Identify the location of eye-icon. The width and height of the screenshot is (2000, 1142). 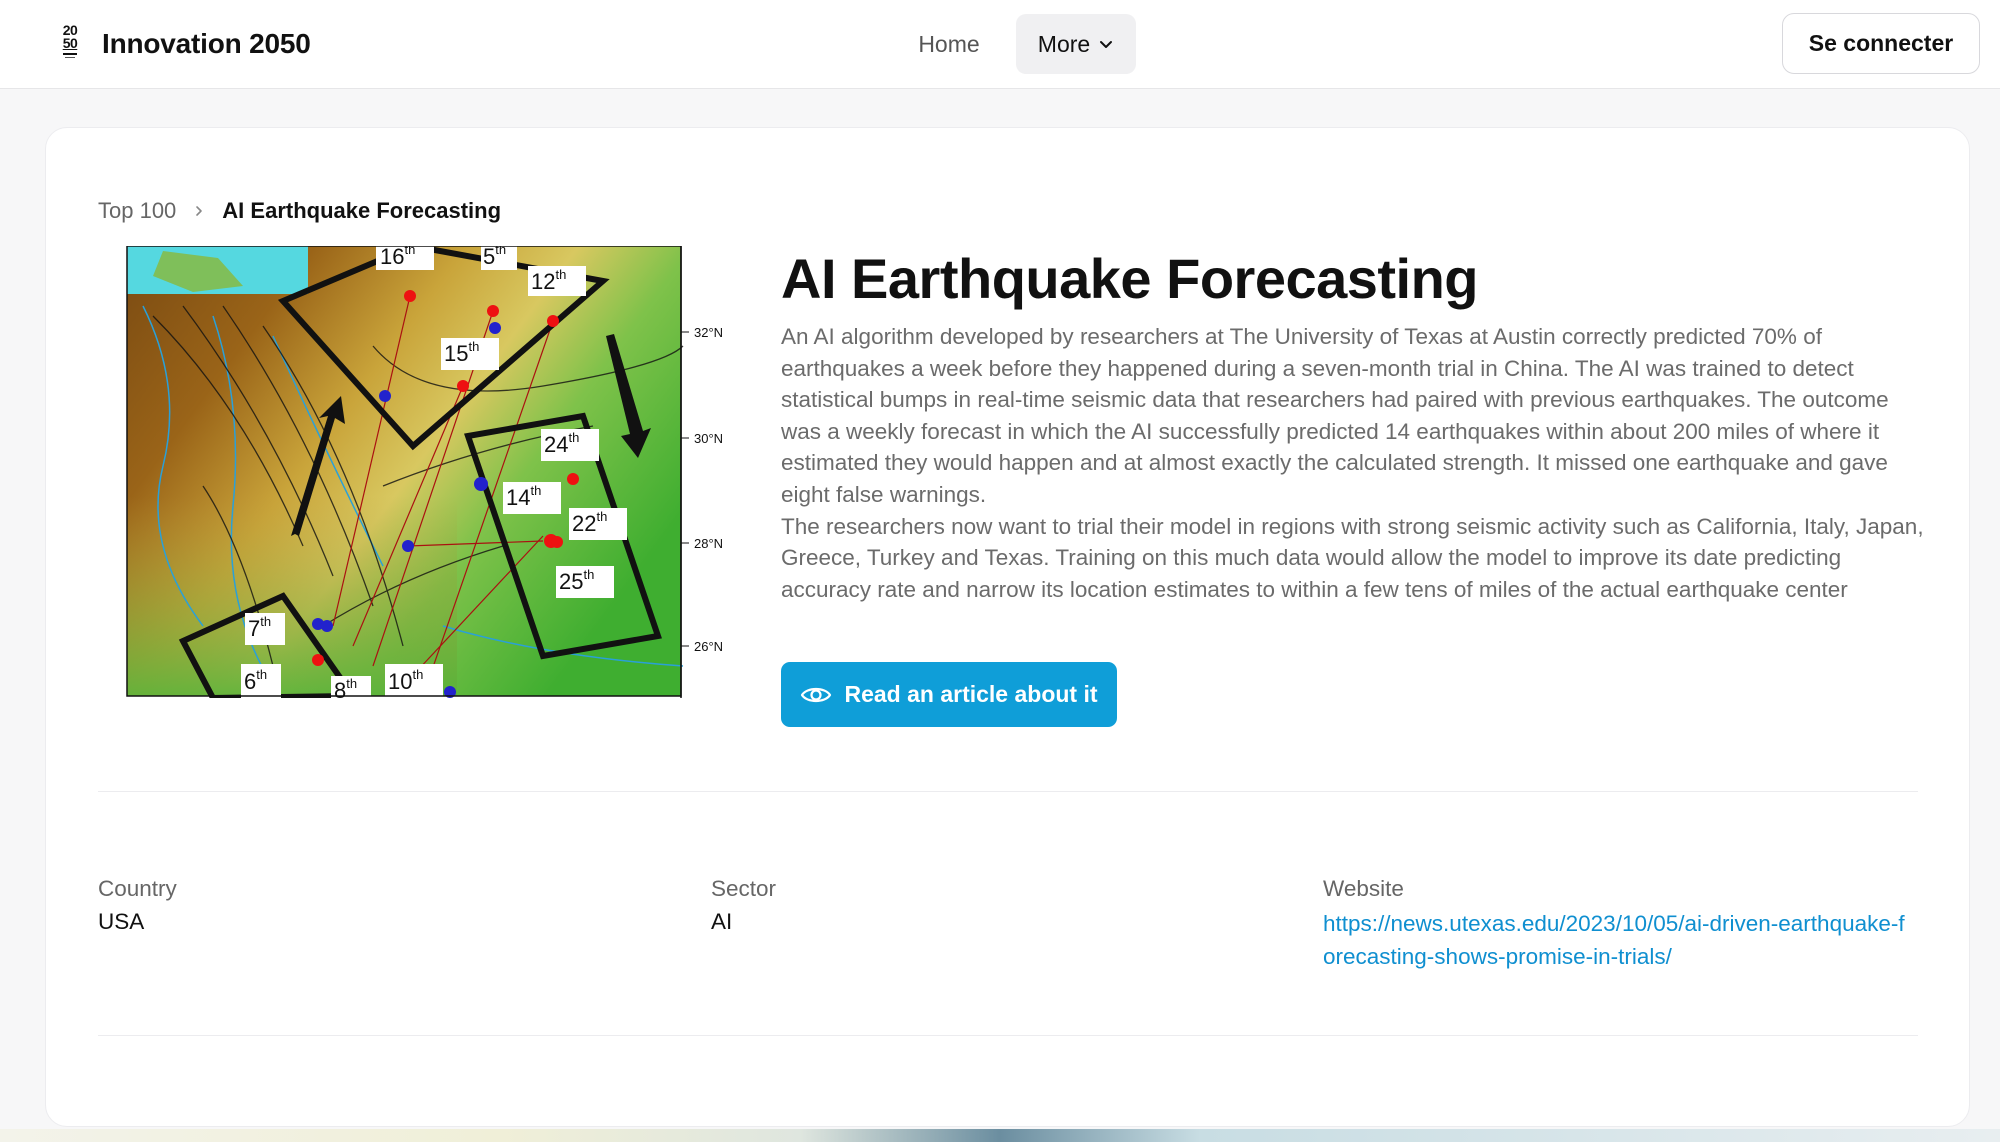
(816, 694).